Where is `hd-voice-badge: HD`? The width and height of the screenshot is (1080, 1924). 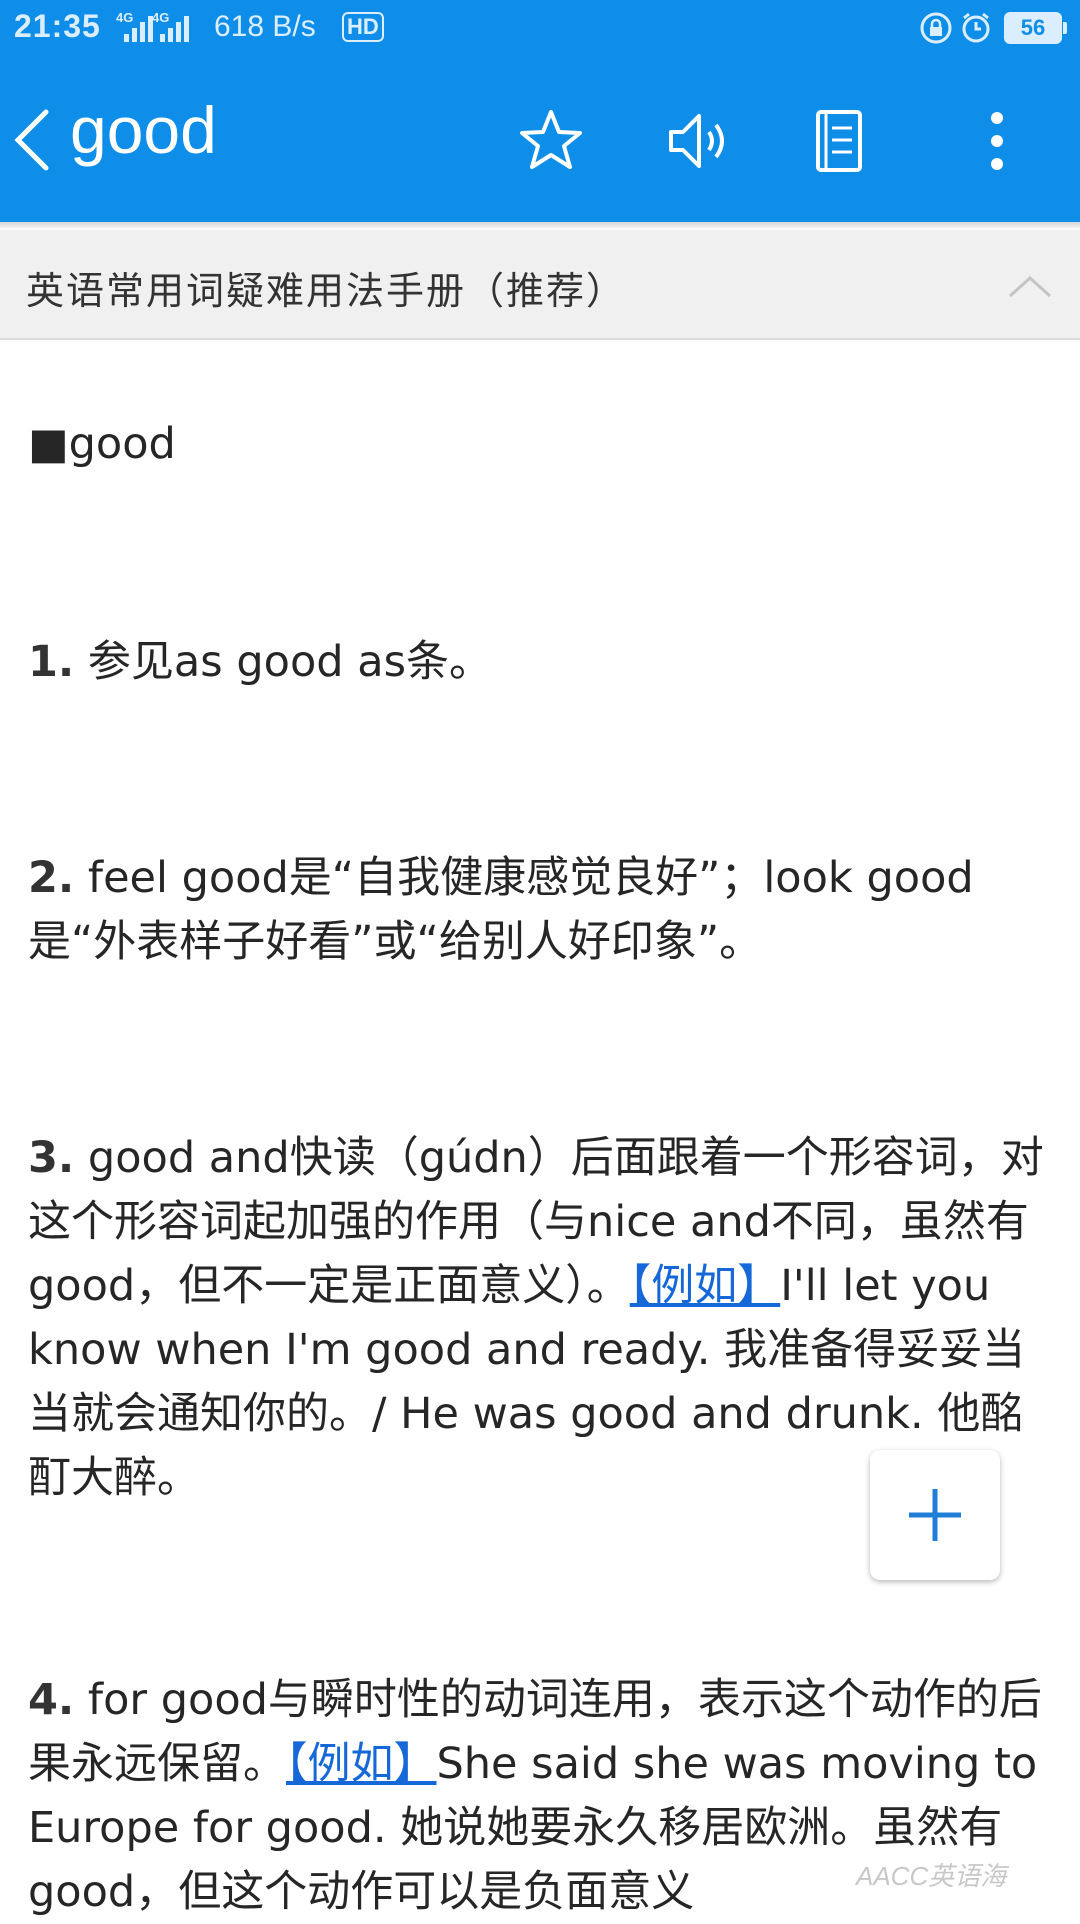 hd-voice-badge: HD is located at coordinates (363, 27).